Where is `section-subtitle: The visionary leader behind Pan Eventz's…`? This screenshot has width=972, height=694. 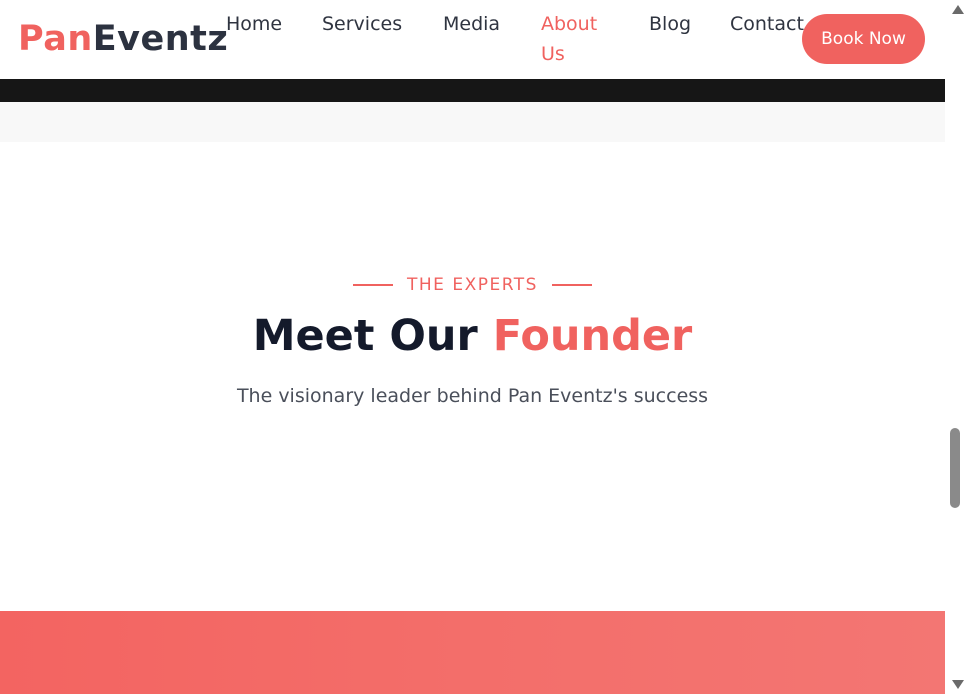
section-subtitle: The visionary leader behind Pan Eventz's… is located at coordinates (472, 396).